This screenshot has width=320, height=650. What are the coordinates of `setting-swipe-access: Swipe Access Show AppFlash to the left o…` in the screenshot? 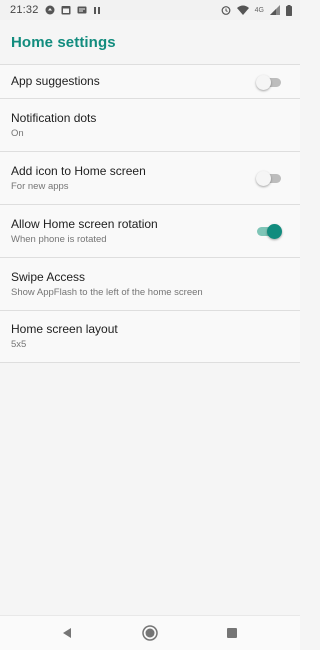 It's located at (150, 283).